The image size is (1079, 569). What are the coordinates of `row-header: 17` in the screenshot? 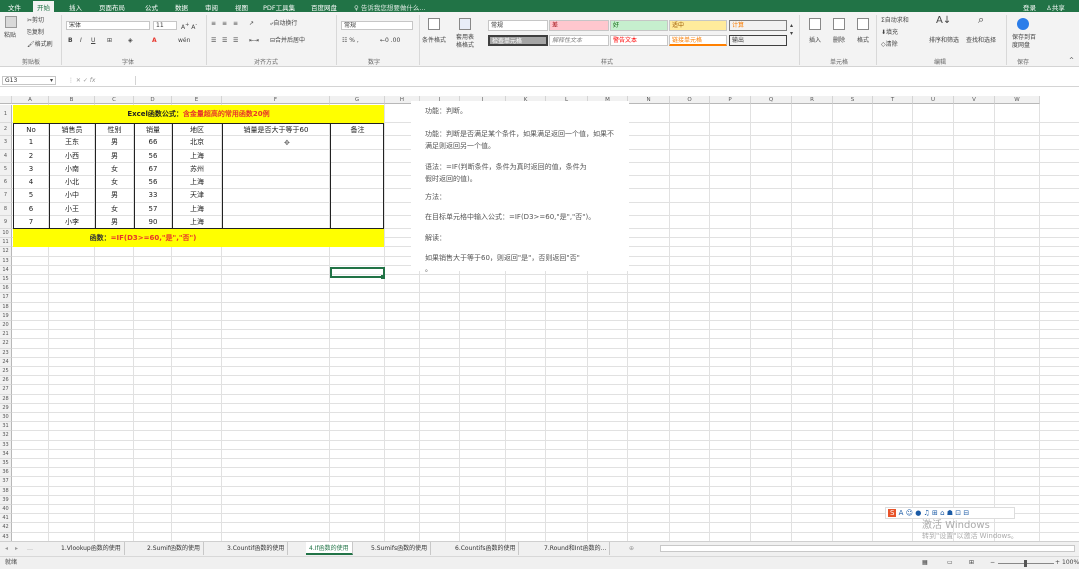 It's located at (6, 298).